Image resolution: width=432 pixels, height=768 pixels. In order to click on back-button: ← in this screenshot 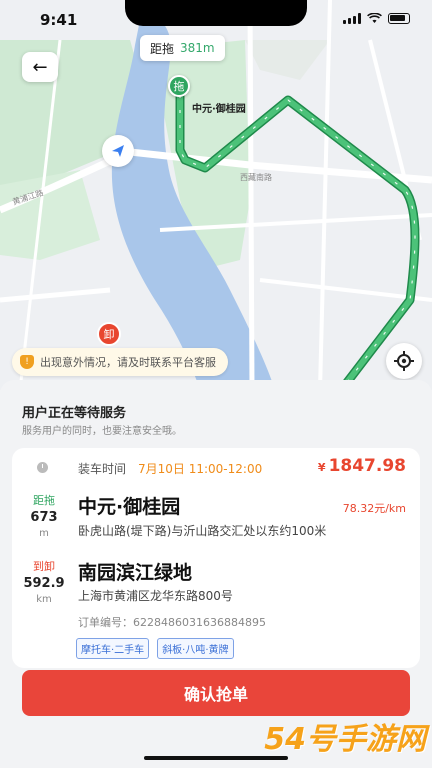, I will do `click(40, 67)`.